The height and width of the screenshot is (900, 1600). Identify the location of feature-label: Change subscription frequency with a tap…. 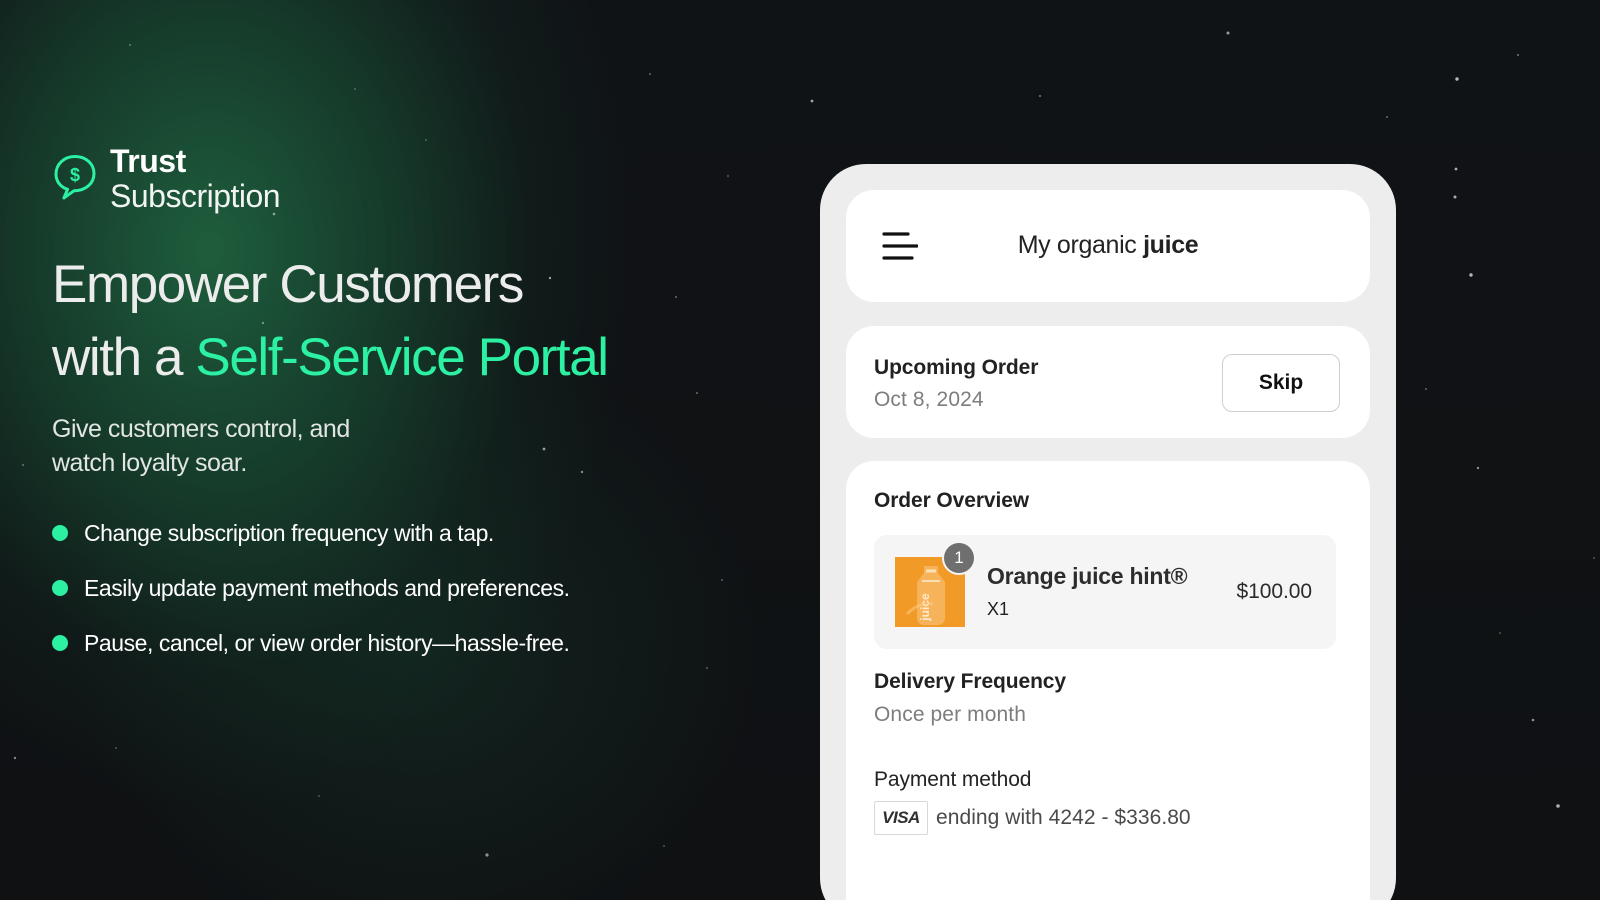
(289, 532).